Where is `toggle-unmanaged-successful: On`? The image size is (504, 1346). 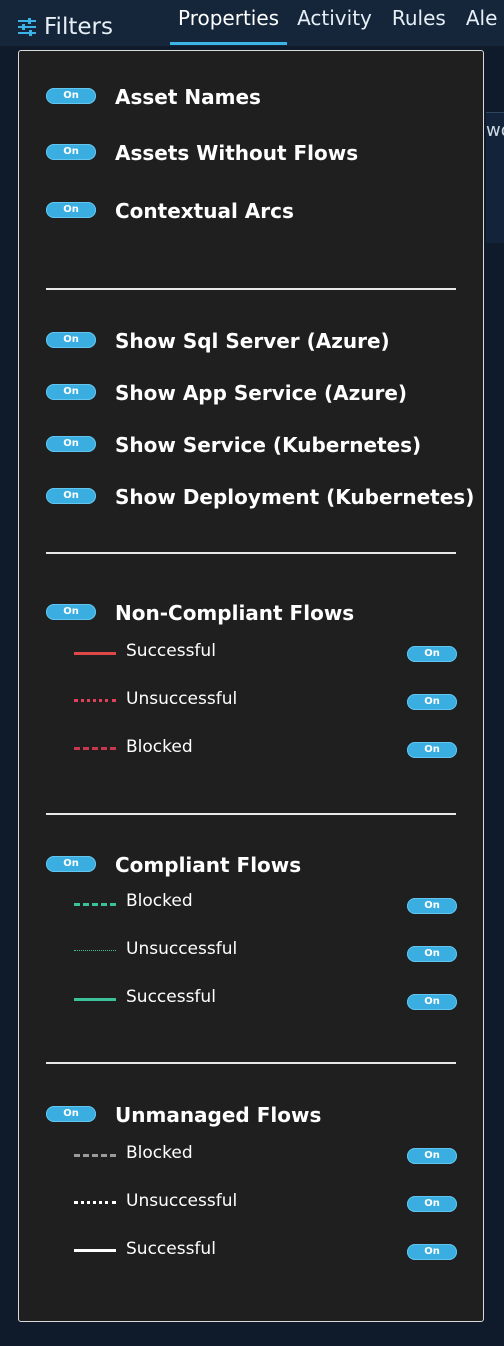
toggle-unmanaged-successful: On is located at coordinates (432, 1252).